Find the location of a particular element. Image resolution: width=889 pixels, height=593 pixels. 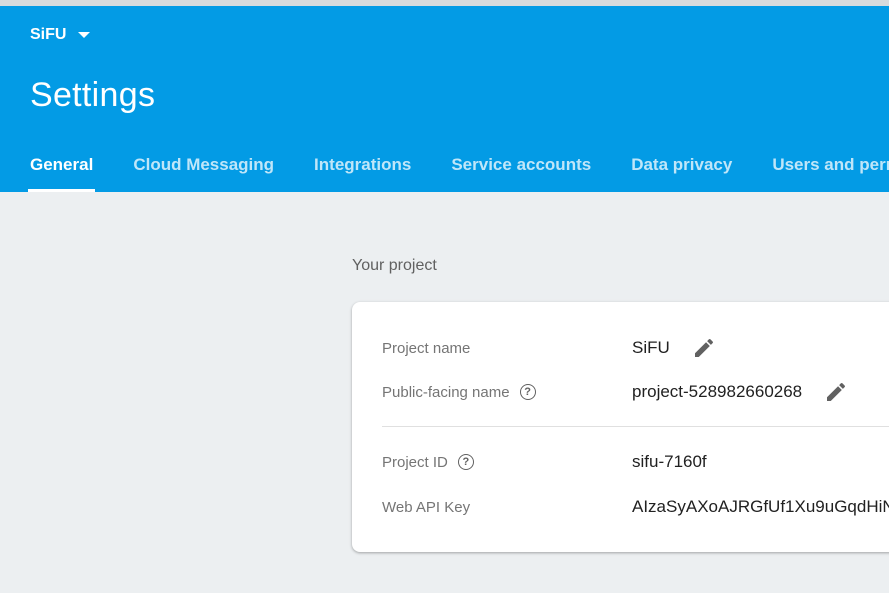

project-id-row: Project ID ? sifu-7160f is located at coordinates (544, 462).